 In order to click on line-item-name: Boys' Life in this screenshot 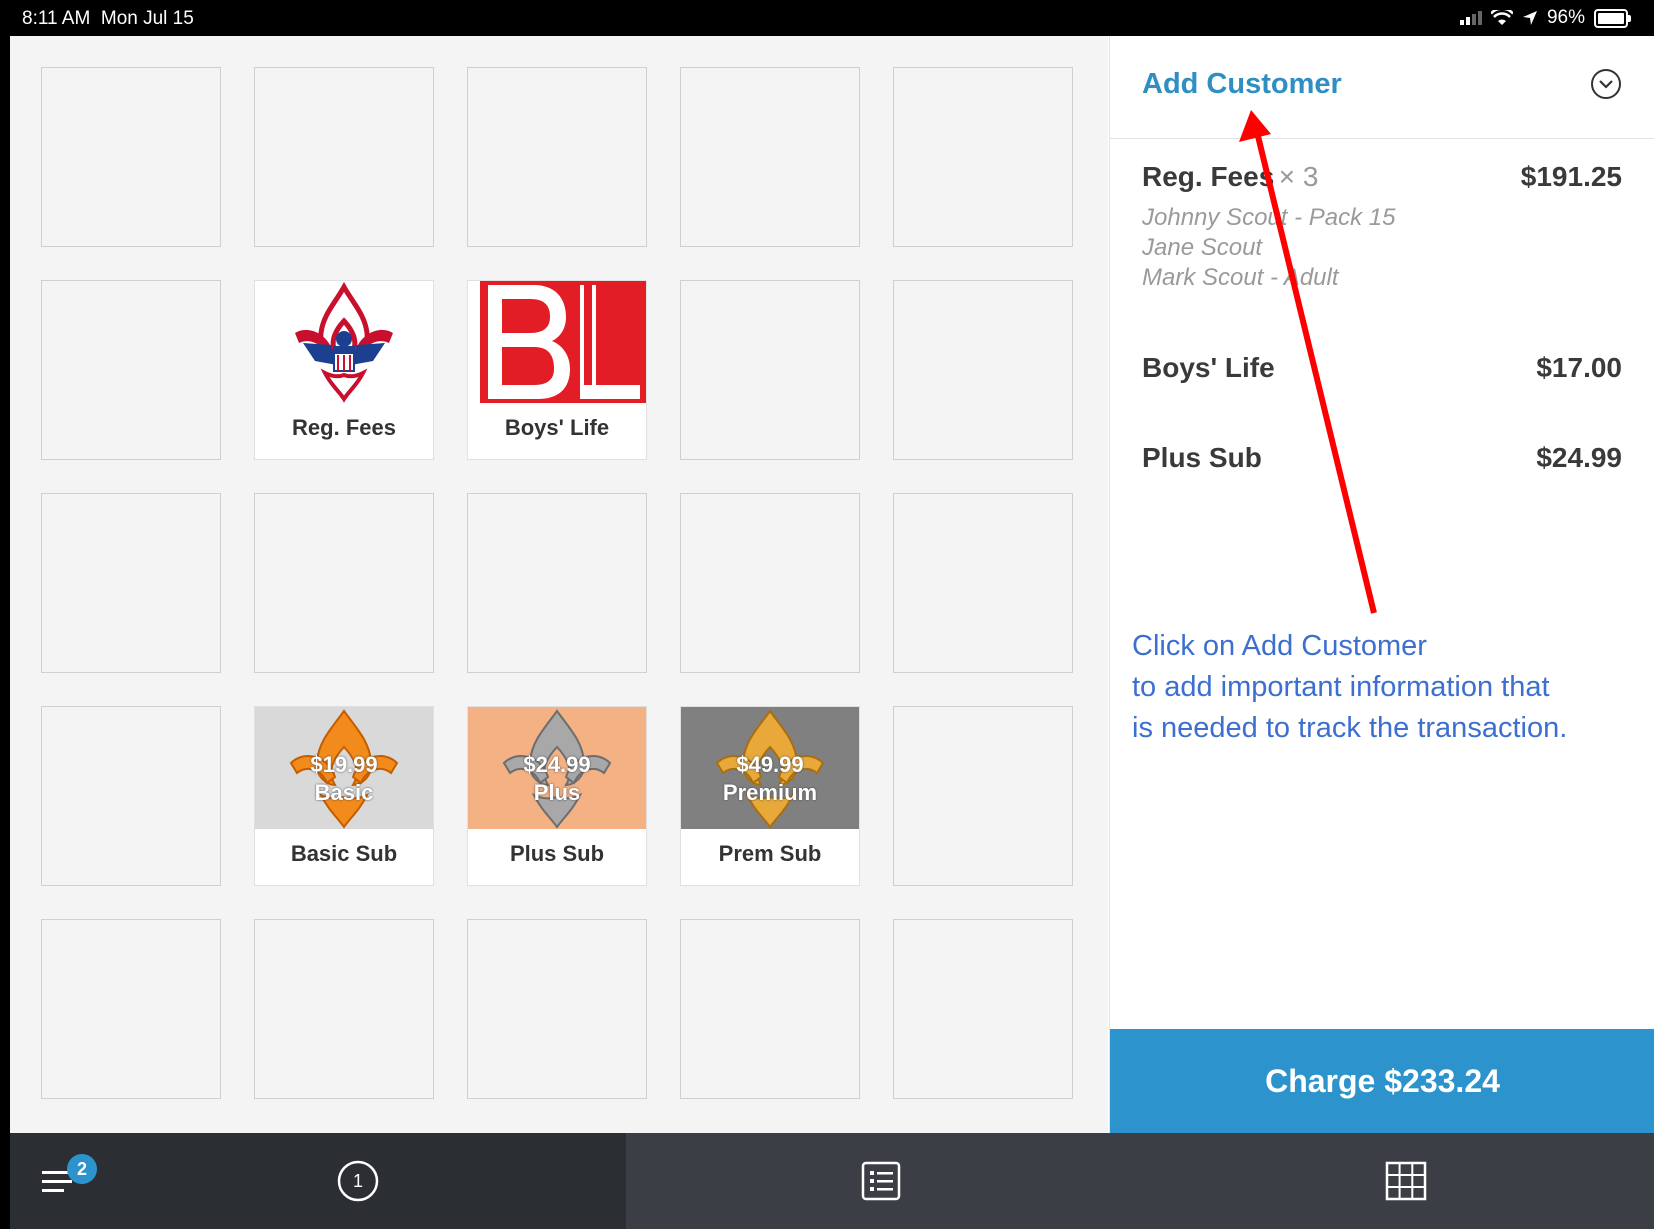, I will do `click(1208, 367)`.